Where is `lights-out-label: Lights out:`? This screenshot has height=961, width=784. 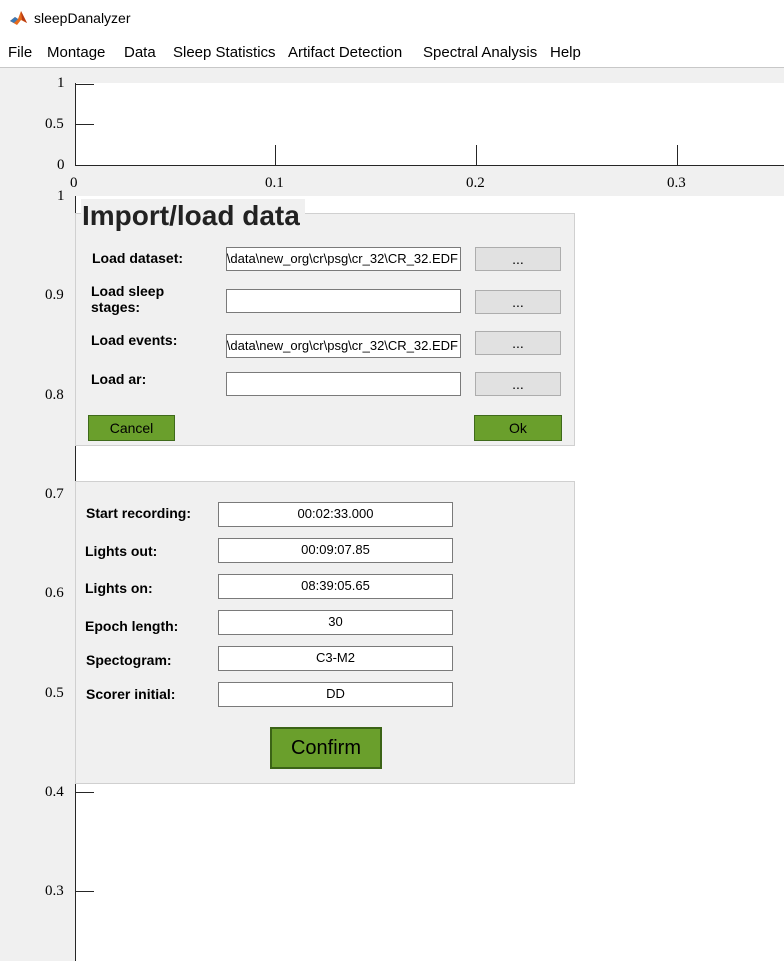 lights-out-label: Lights out: is located at coordinates (121, 551).